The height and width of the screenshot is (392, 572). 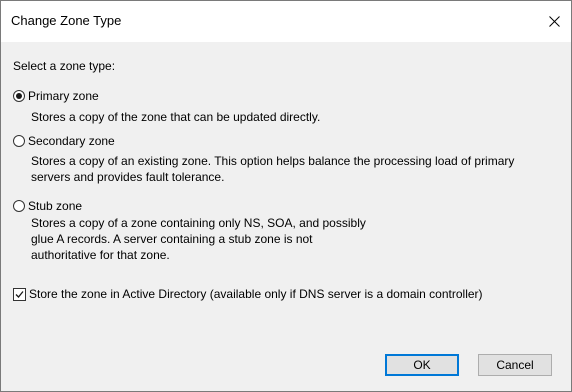 I want to click on dialog-title: Change Zone Type, so click(x=66, y=20).